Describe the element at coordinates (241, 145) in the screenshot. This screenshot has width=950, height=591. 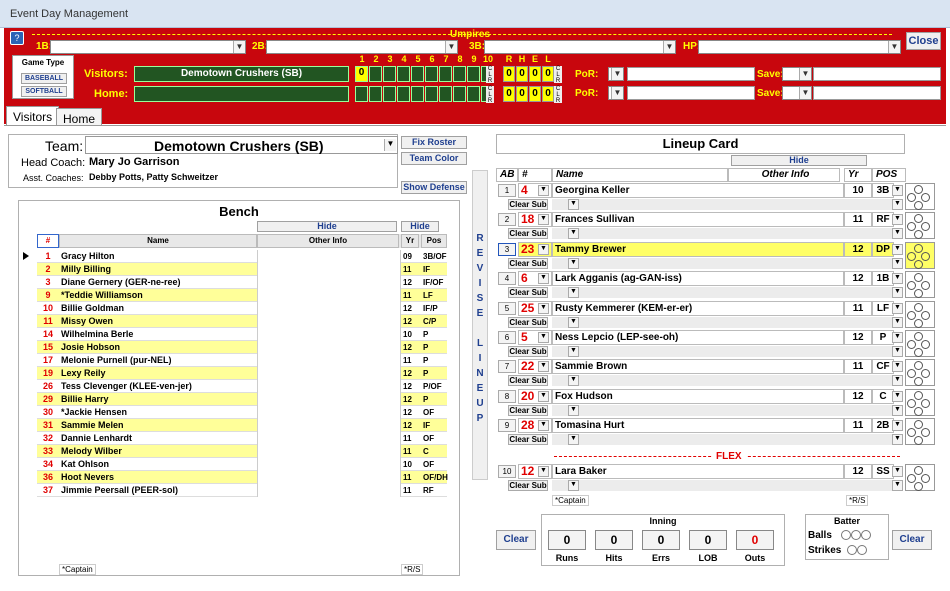
I see `team-select: Demotown Crushers (SB) ▼` at that location.